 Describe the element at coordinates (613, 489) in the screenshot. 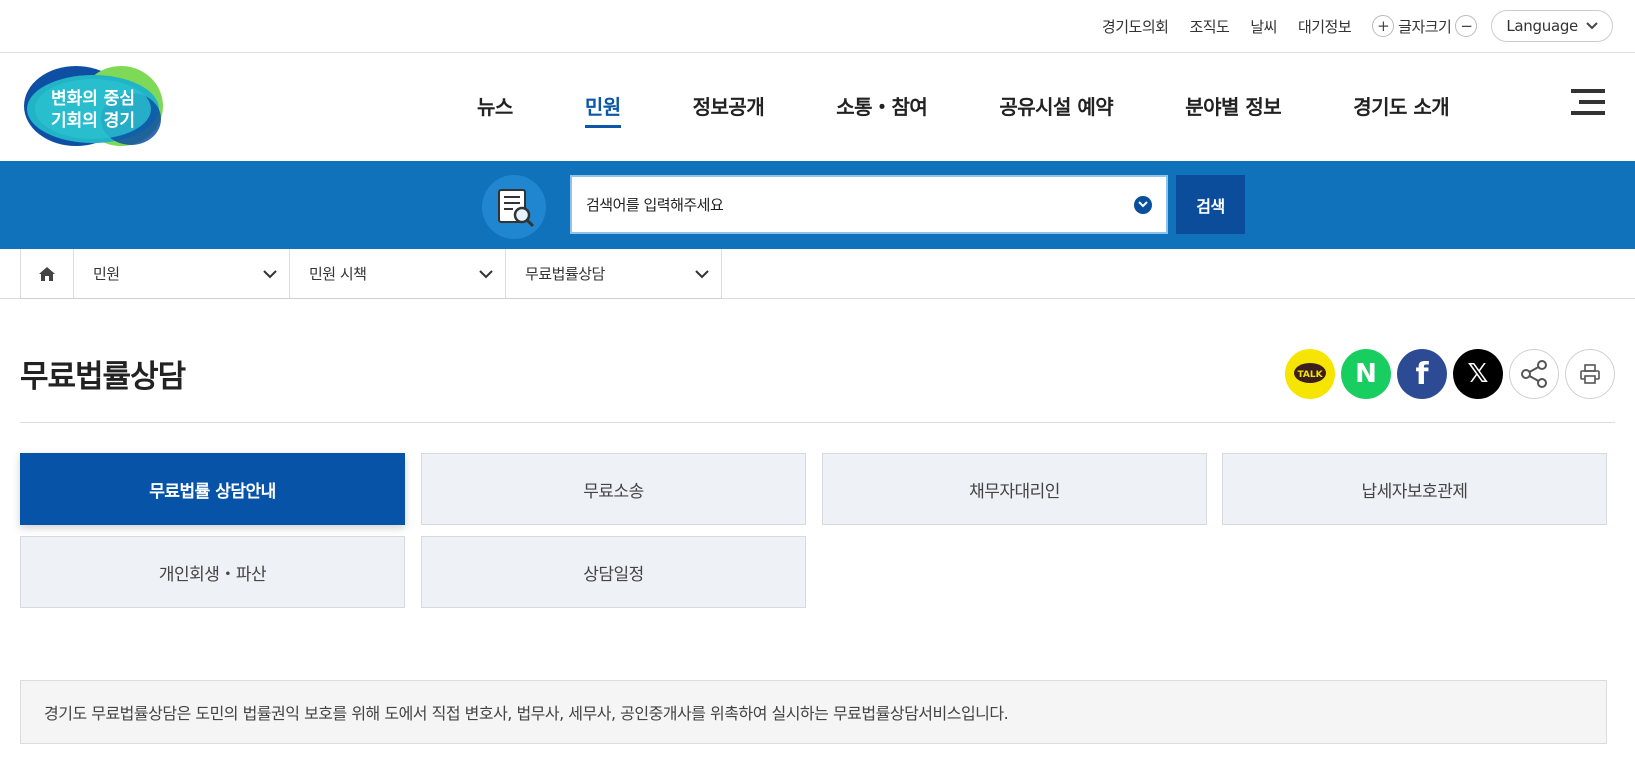

I see `tab-free-lawsuit: 무료소송` at that location.